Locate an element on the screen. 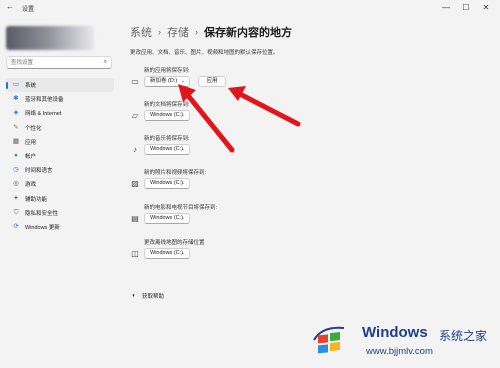 This screenshot has width=500, height=368. search-input is located at coordinates (53, 63).